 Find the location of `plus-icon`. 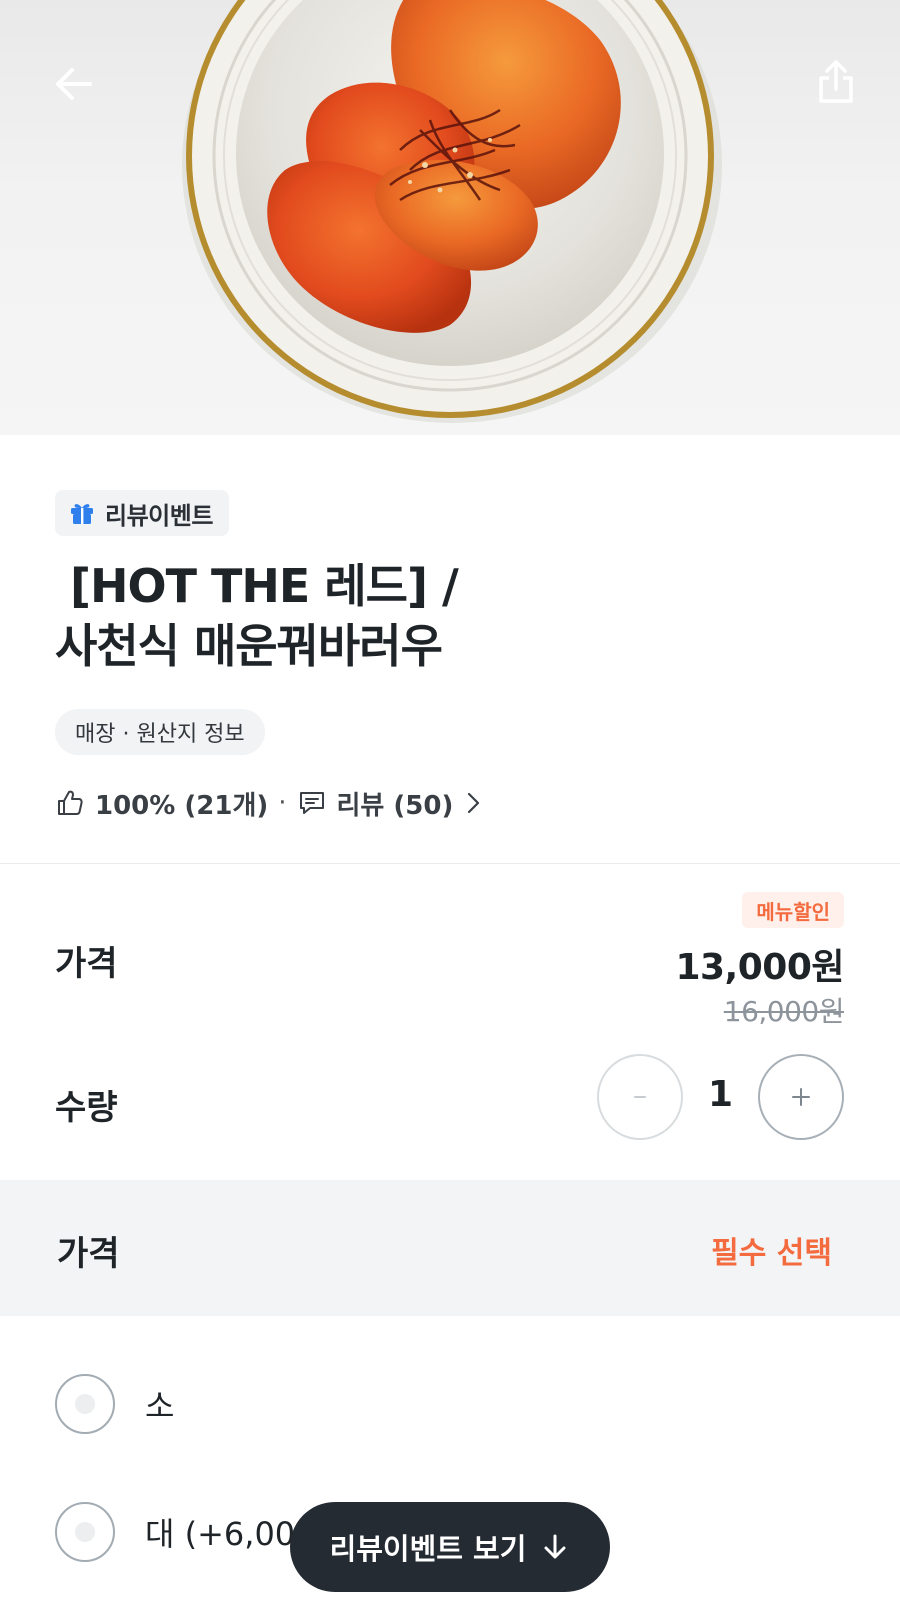

plus-icon is located at coordinates (801, 1097).